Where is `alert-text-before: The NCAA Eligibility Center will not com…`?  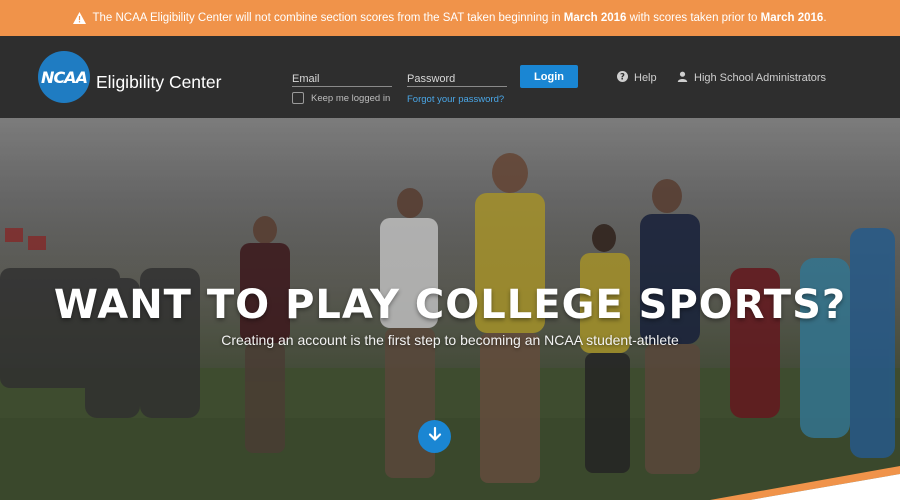
alert-text-before: The NCAA Eligibility Center will not com… is located at coordinates (326, 18).